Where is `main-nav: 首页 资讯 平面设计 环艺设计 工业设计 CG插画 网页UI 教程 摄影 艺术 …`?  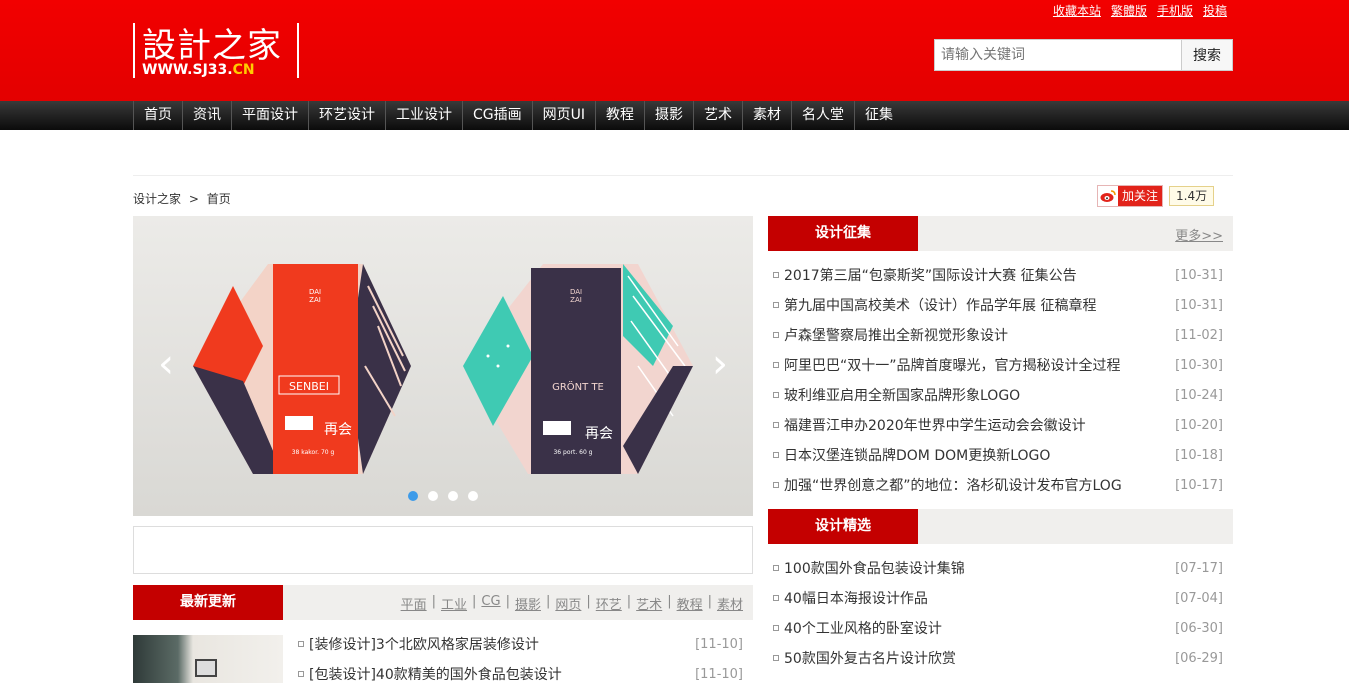 main-nav: 首页 资讯 平面设计 环艺设计 工业设计 CG插画 网页UI 教程 摄影 艺术 … is located at coordinates (674, 115).